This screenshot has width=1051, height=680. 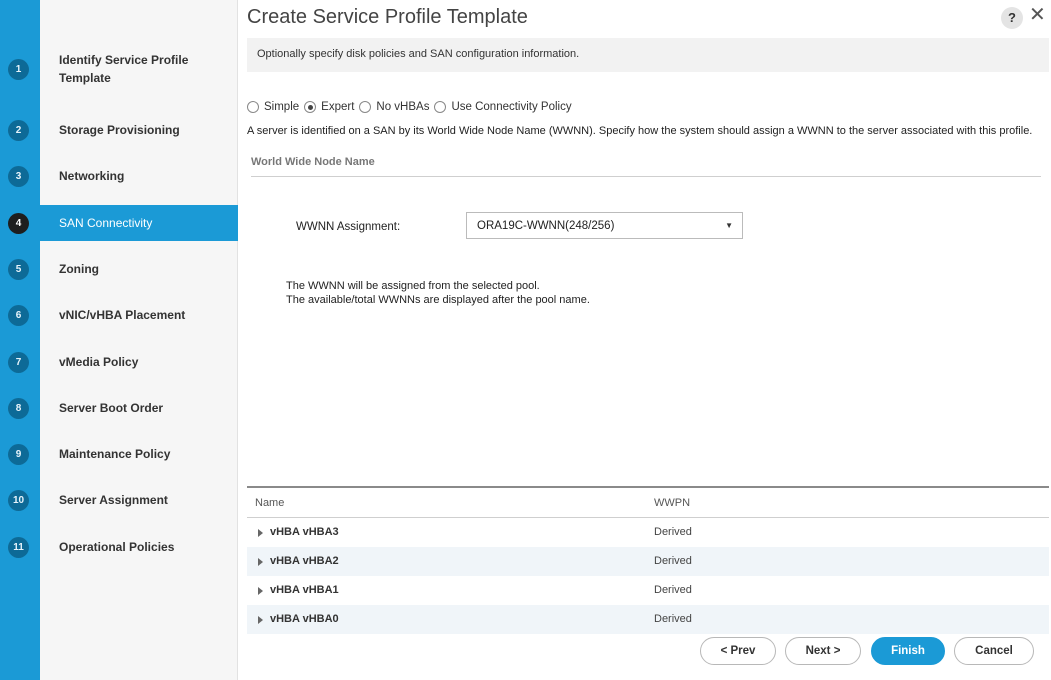 I want to click on step-operational-policies: 11 Operational Policies, so click(x=119, y=547).